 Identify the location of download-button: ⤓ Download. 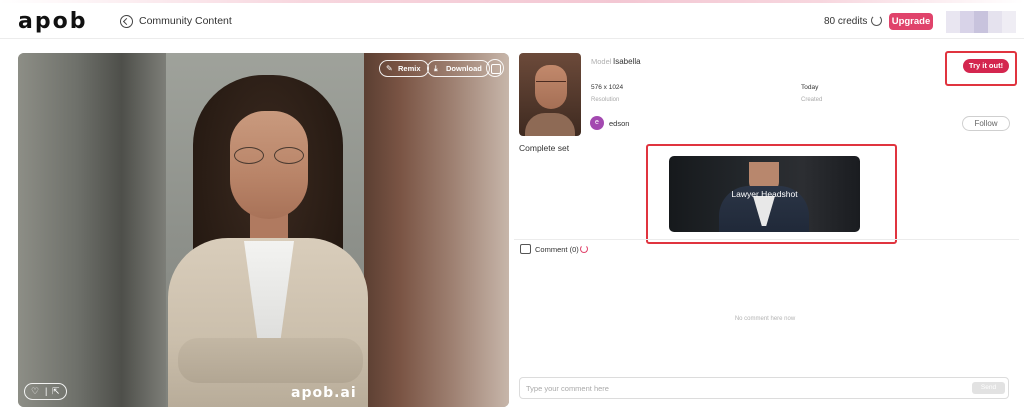
(458, 68).